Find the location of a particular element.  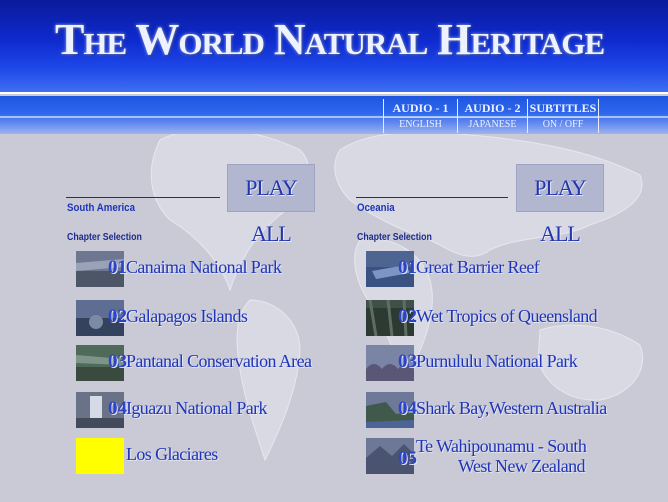

play-all-button-south-america: PLAY ALL is located at coordinates (271, 205).